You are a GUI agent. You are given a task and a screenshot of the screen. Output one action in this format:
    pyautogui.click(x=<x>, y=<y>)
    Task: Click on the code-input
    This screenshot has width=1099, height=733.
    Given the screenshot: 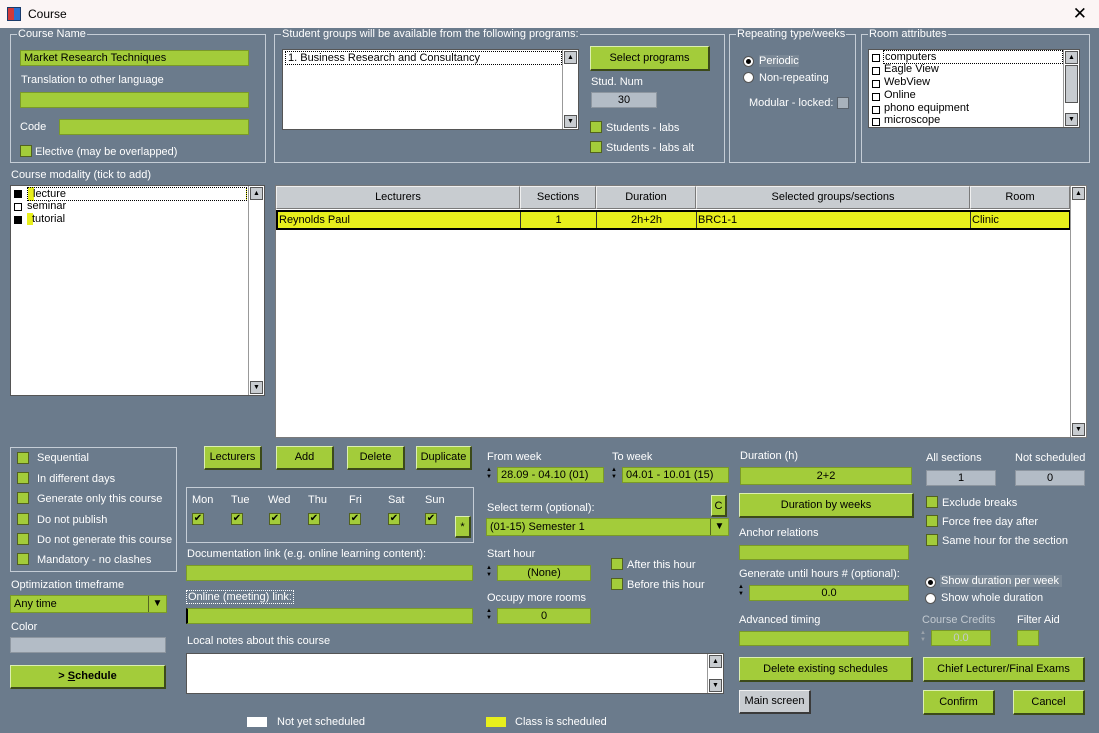 What is the action you would take?
    pyautogui.click(x=154, y=127)
    